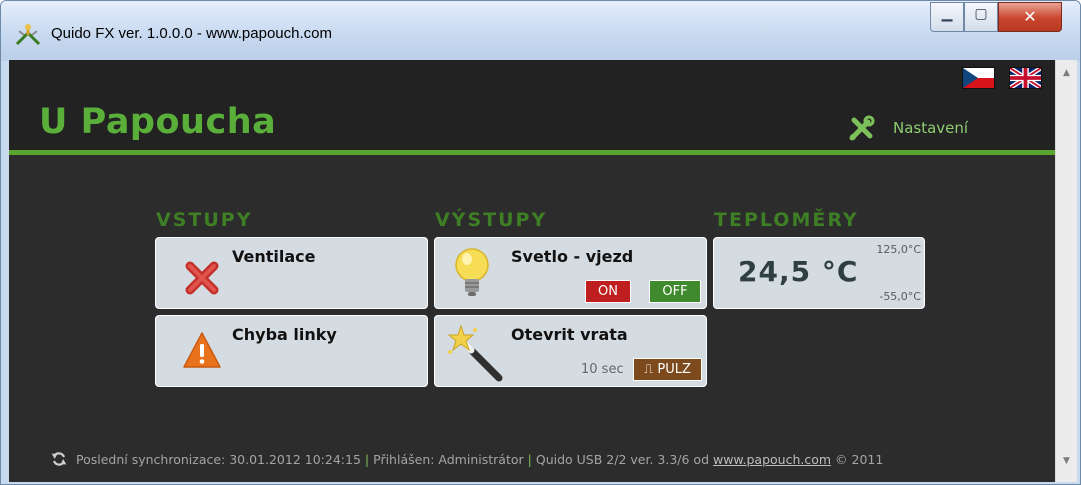 The width and height of the screenshot is (1081, 485). I want to click on temperature-min: -55,0°C, so click(900, 296).